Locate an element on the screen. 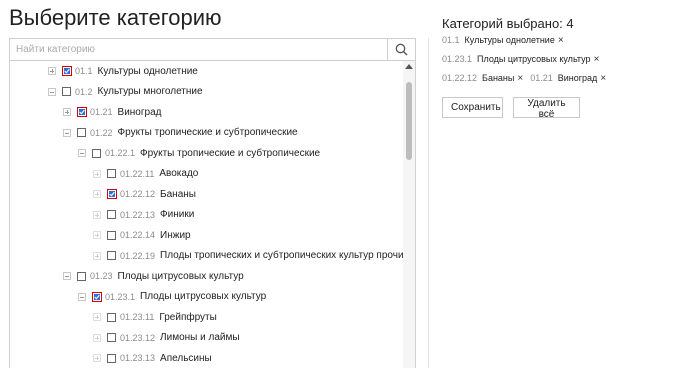 The image size is (700, 368). category-name: Грейпфруты is located at coordinates (188, 317).